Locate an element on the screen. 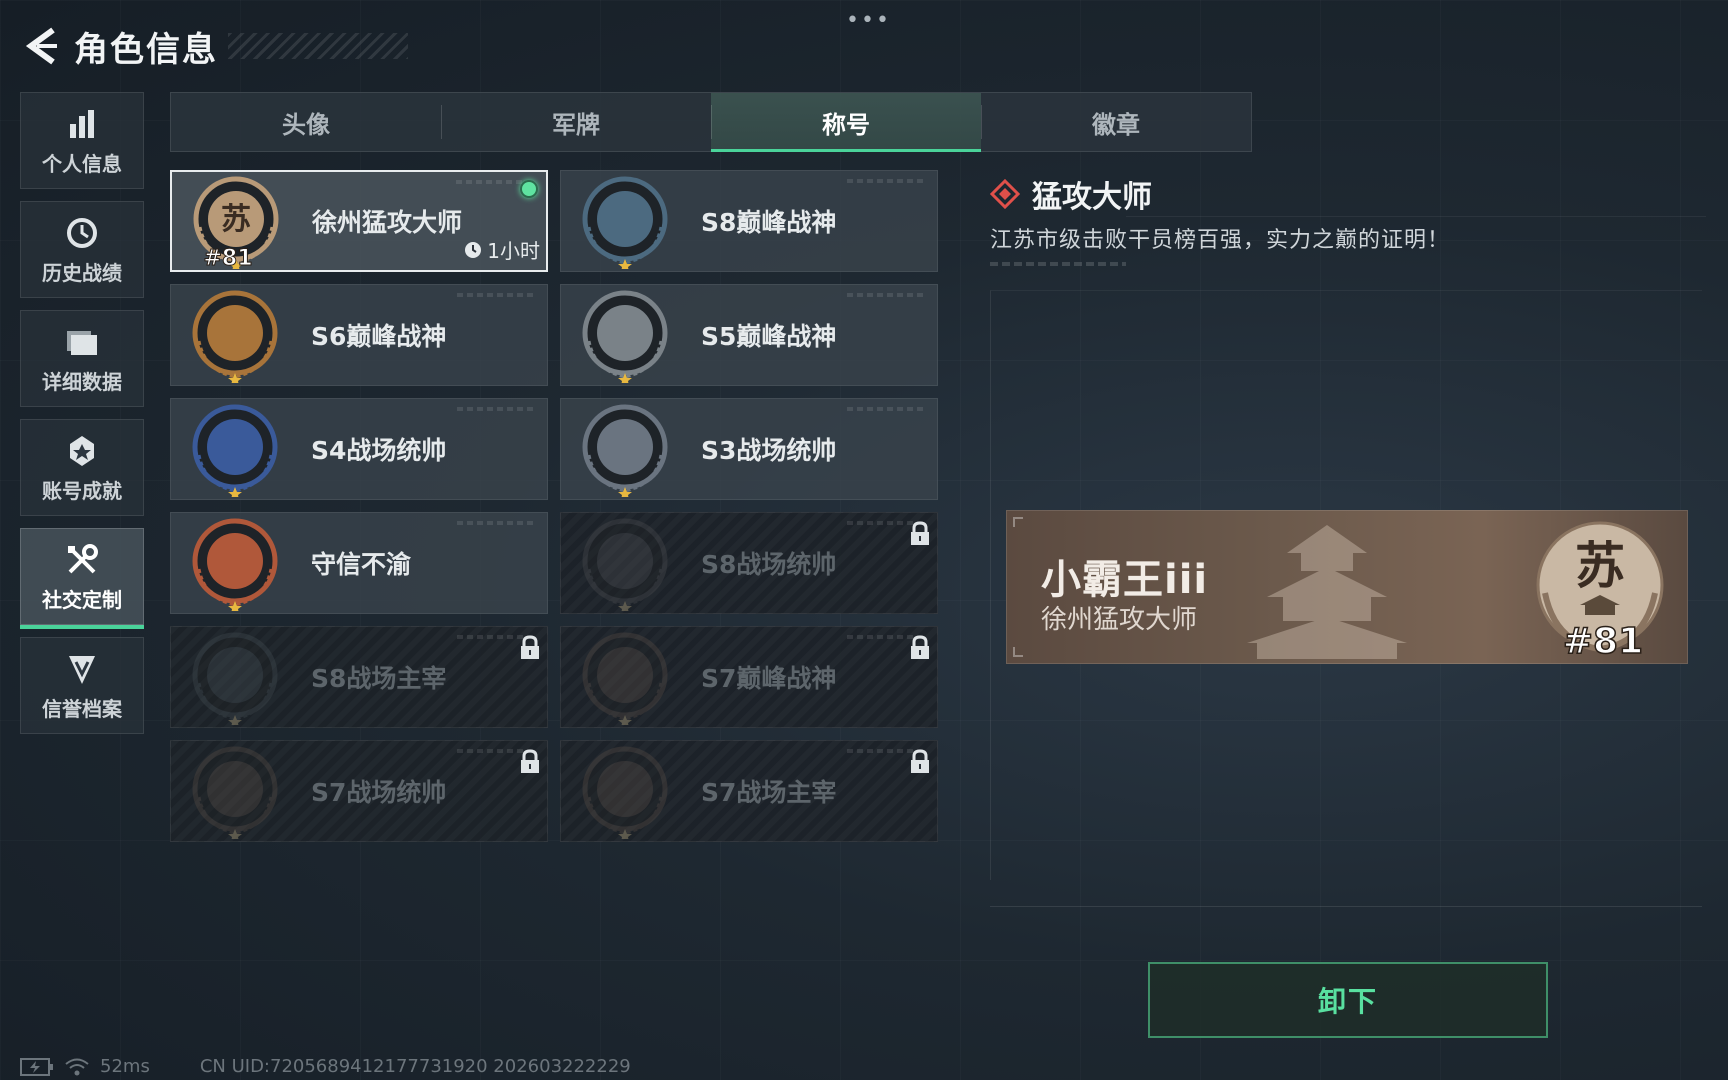 The width and height of the screenshot is (1728, 1080). title-name: S8战场统帅 is located at coordinates (769, 564).